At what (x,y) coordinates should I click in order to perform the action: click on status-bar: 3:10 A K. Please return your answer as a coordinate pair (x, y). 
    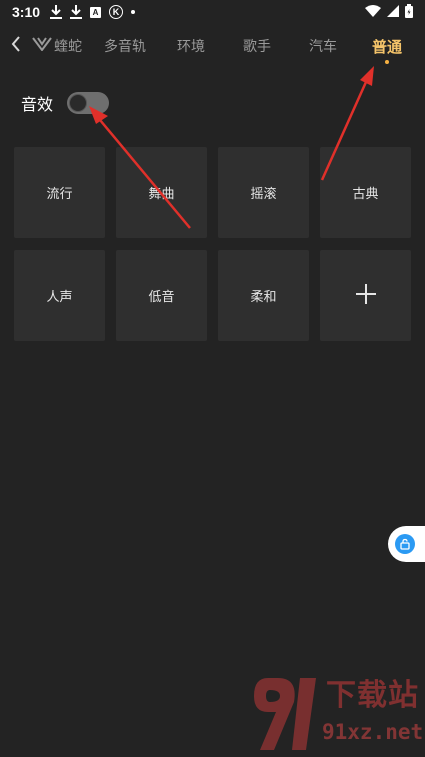
    Looking at the image, I should click on (212, 12).